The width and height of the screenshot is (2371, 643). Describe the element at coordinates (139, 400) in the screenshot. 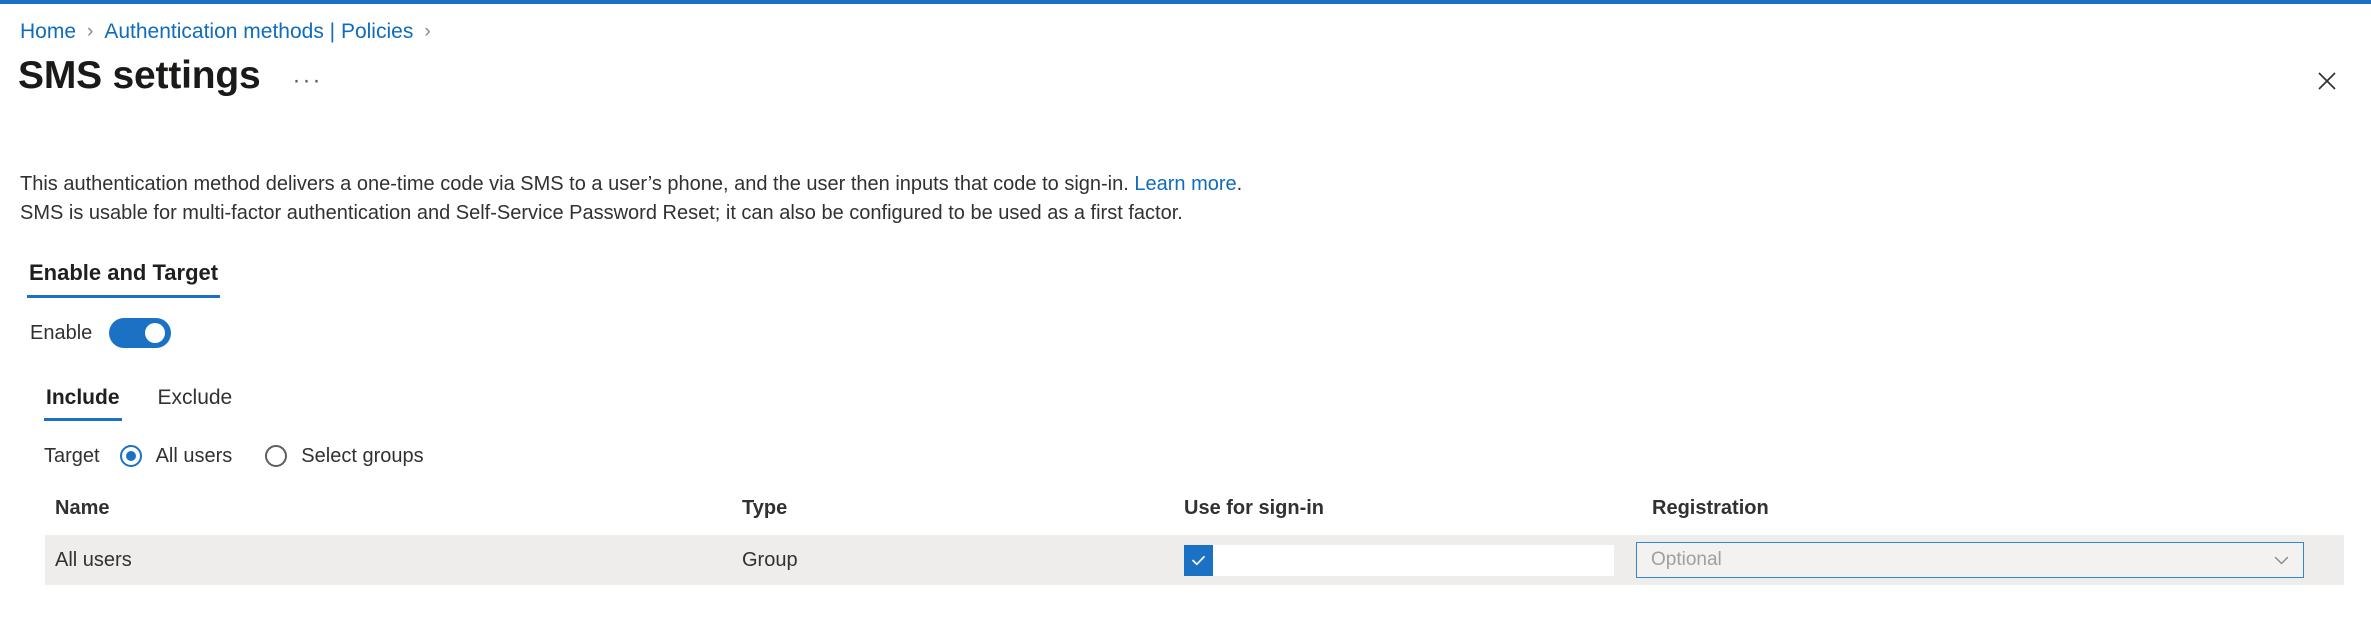

I see `pivot-secondary: Include Exclude` at that location.